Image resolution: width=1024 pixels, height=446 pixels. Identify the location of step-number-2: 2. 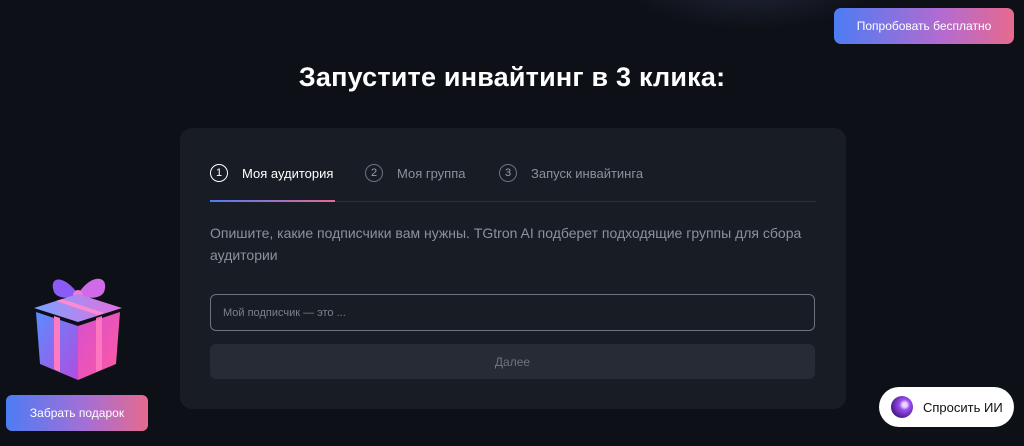
(374, 173).